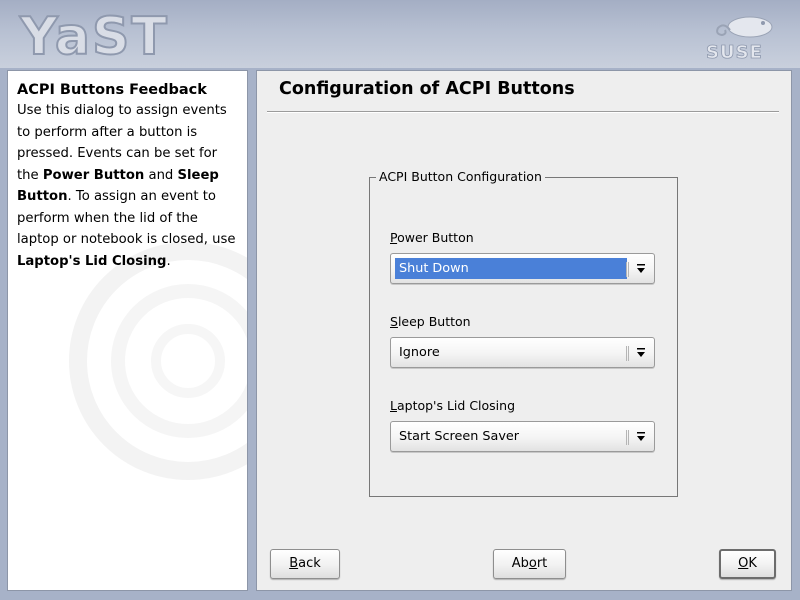 This screenshot has width=800, height=600. Describe the element at coordinates (93, 175) in the screenshot. I see `help-power-button: Power Button` at that location.